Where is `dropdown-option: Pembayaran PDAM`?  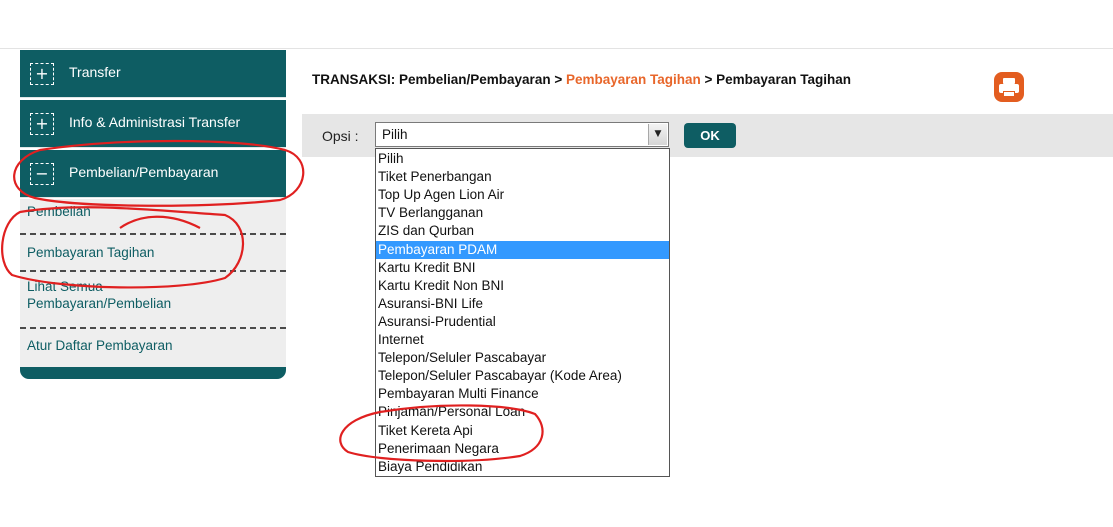 dropdown-option: Pembayaran PDAM is located at coordinates (522, 249).